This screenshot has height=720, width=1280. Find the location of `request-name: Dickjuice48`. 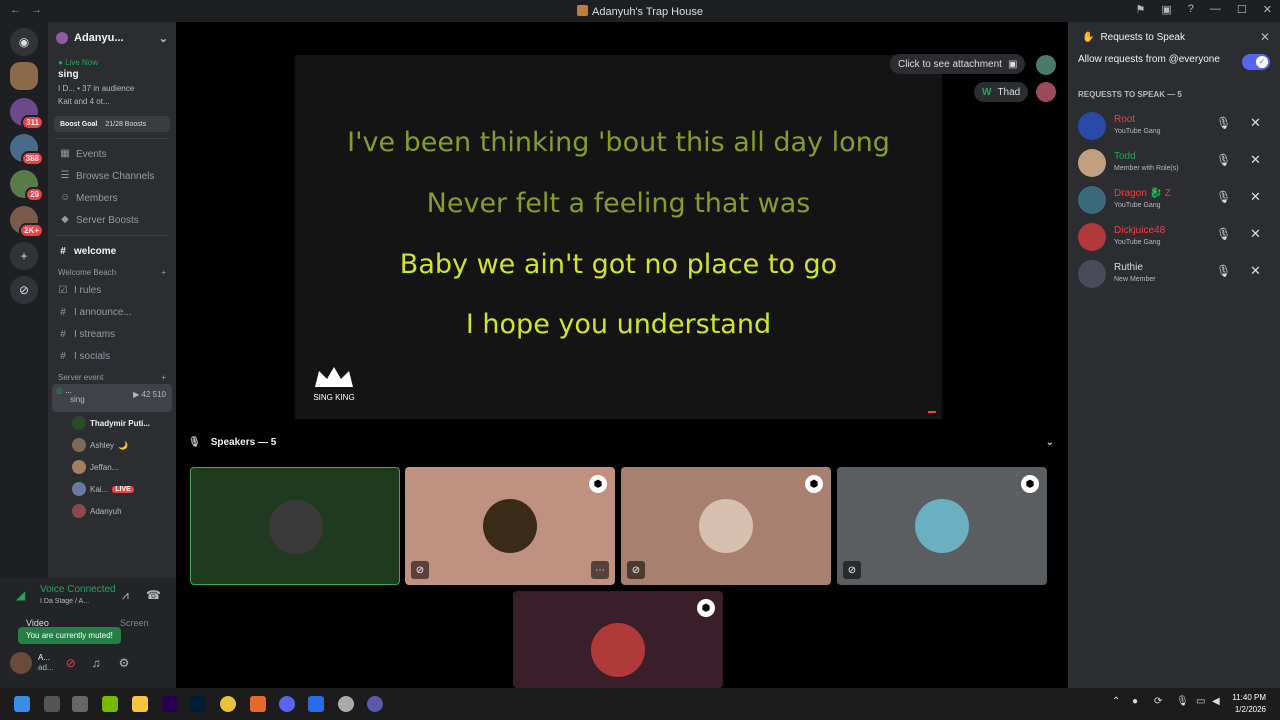

request-name: Dickjuice48 is located at coordinates (1139, 230).